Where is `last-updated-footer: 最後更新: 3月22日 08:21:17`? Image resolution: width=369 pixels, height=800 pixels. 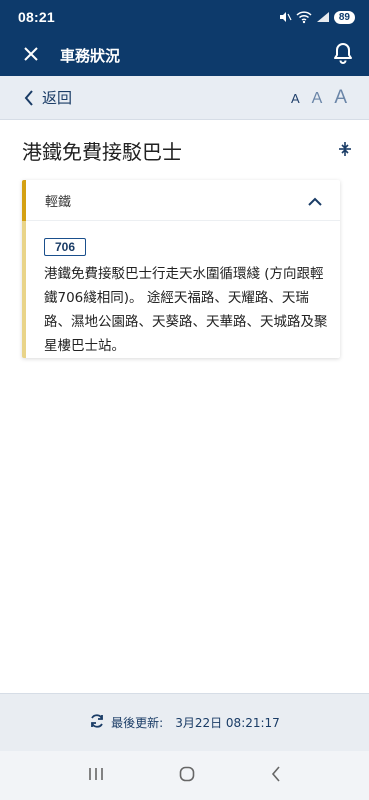 last-updated-footer: 最後更新: 3月22日 08:21:17 is located at coordinates (184, 722).